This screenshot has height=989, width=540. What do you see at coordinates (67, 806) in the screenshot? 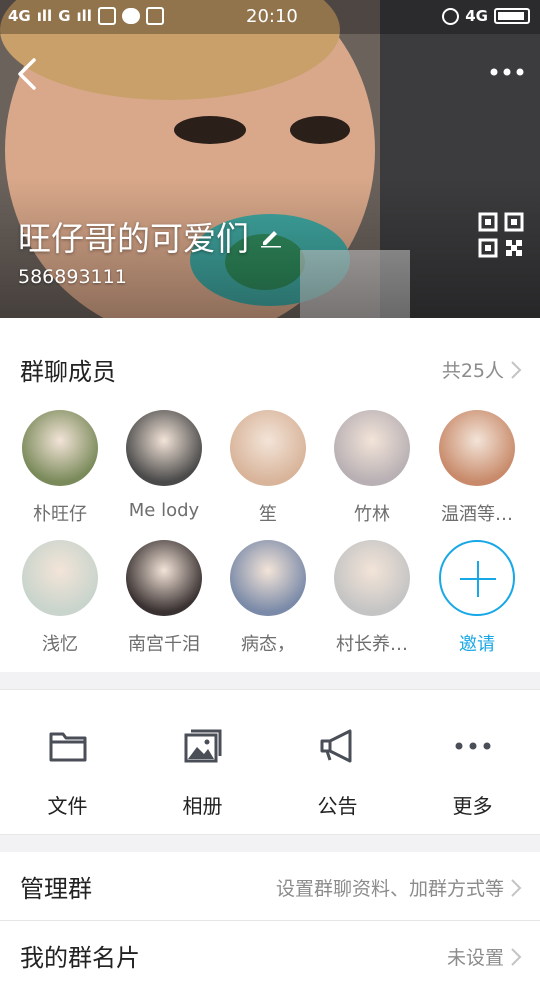
I see `files-label: 文件` at bounding box center [67, 806].